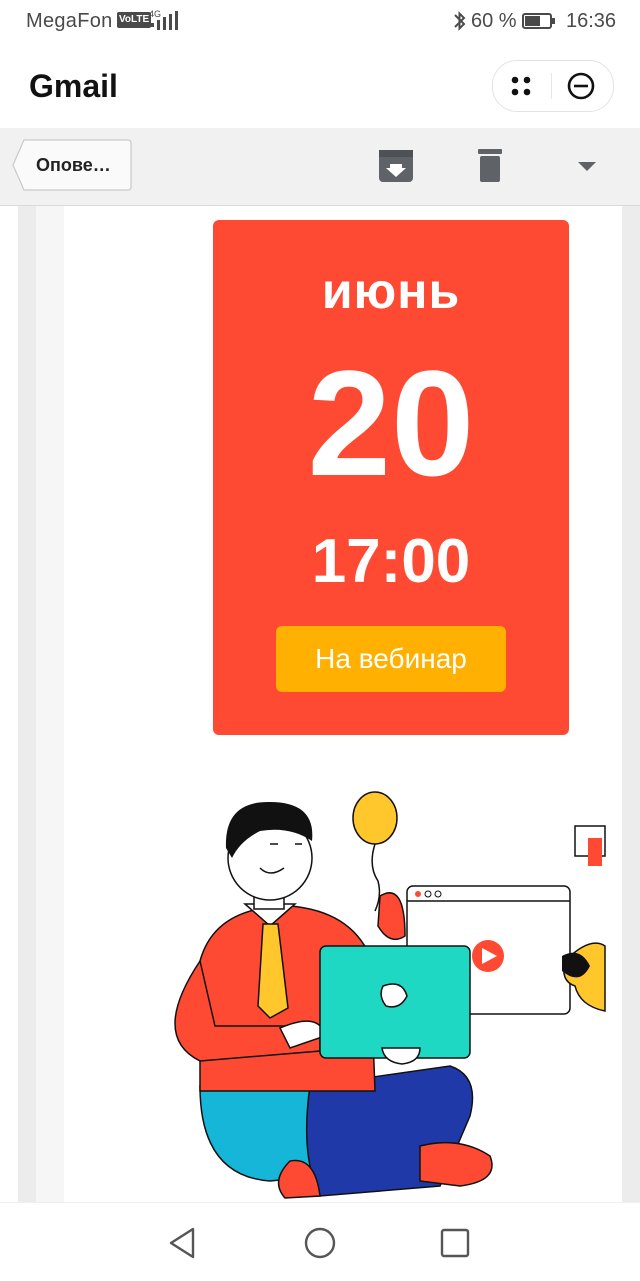  I want to click on back-triangle-icon, so click(183, 1243).